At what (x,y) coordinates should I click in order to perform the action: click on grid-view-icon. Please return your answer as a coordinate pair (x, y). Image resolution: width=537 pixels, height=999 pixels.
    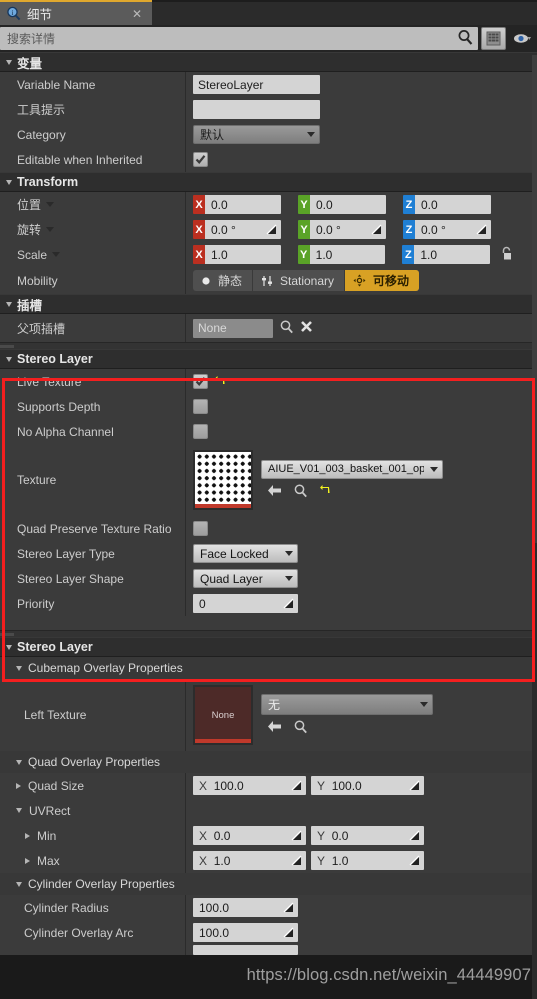
    Looking at the image, I should click on (493, 38).